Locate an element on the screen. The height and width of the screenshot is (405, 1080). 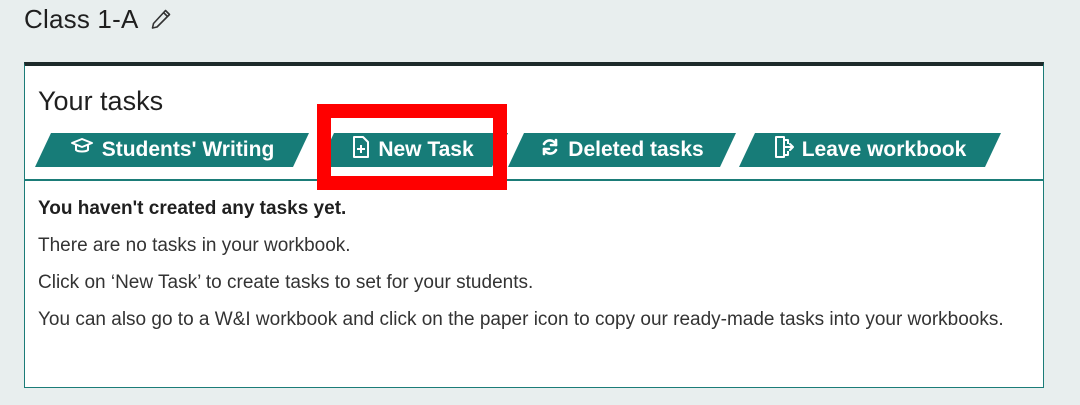
tab-label: Deleted tasks is located at coordinates (636, 149).